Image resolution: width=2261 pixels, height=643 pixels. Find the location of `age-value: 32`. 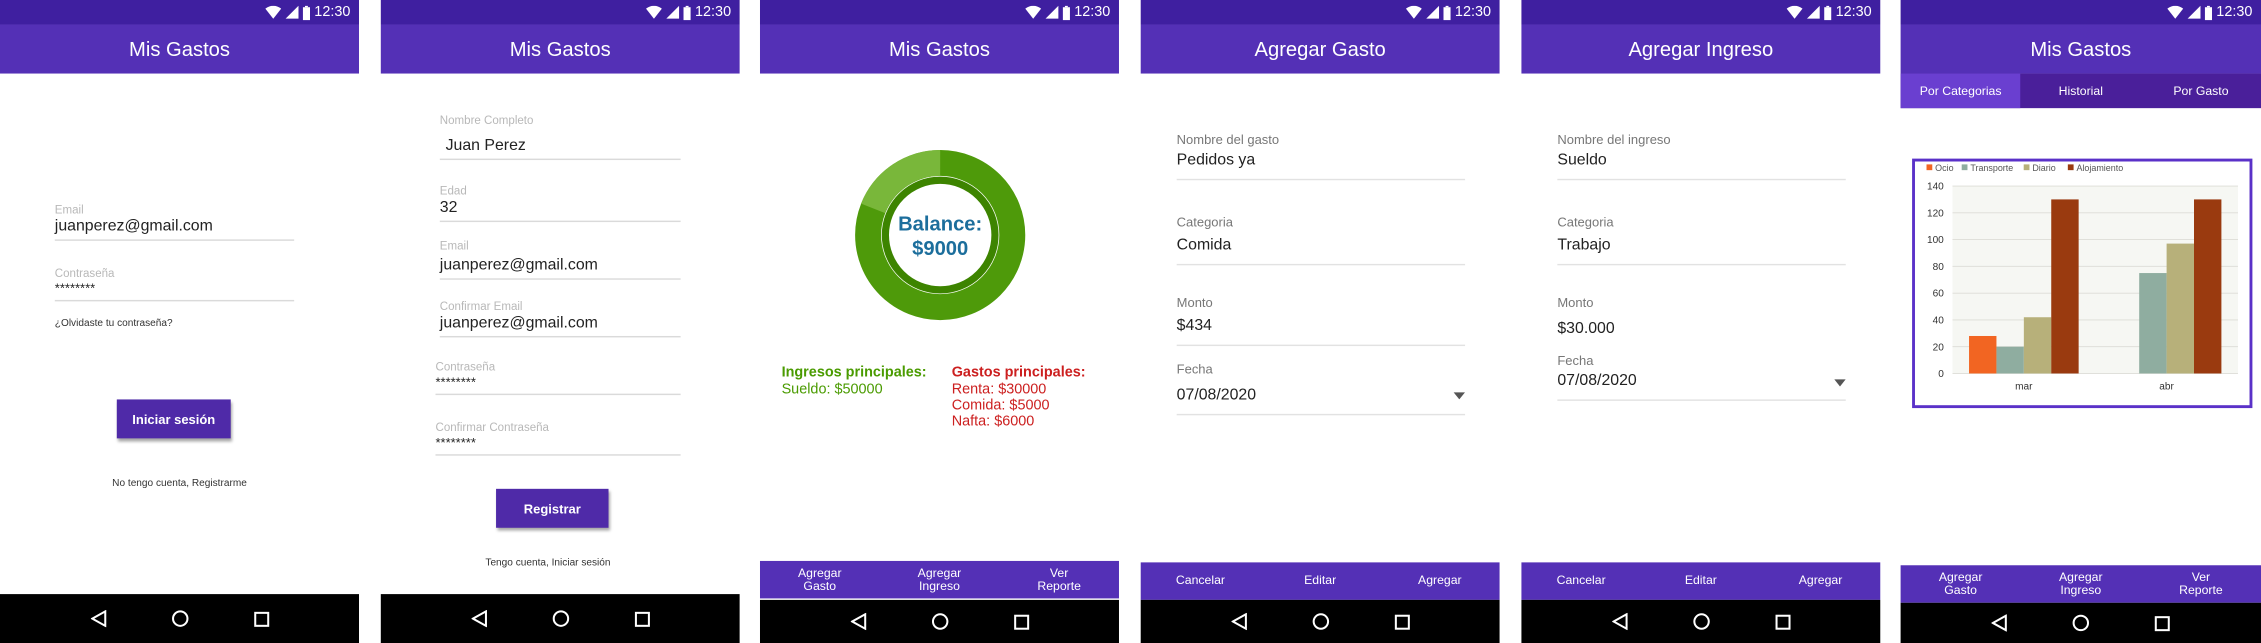

age-value: 32 is located at coordinates (560, 207).